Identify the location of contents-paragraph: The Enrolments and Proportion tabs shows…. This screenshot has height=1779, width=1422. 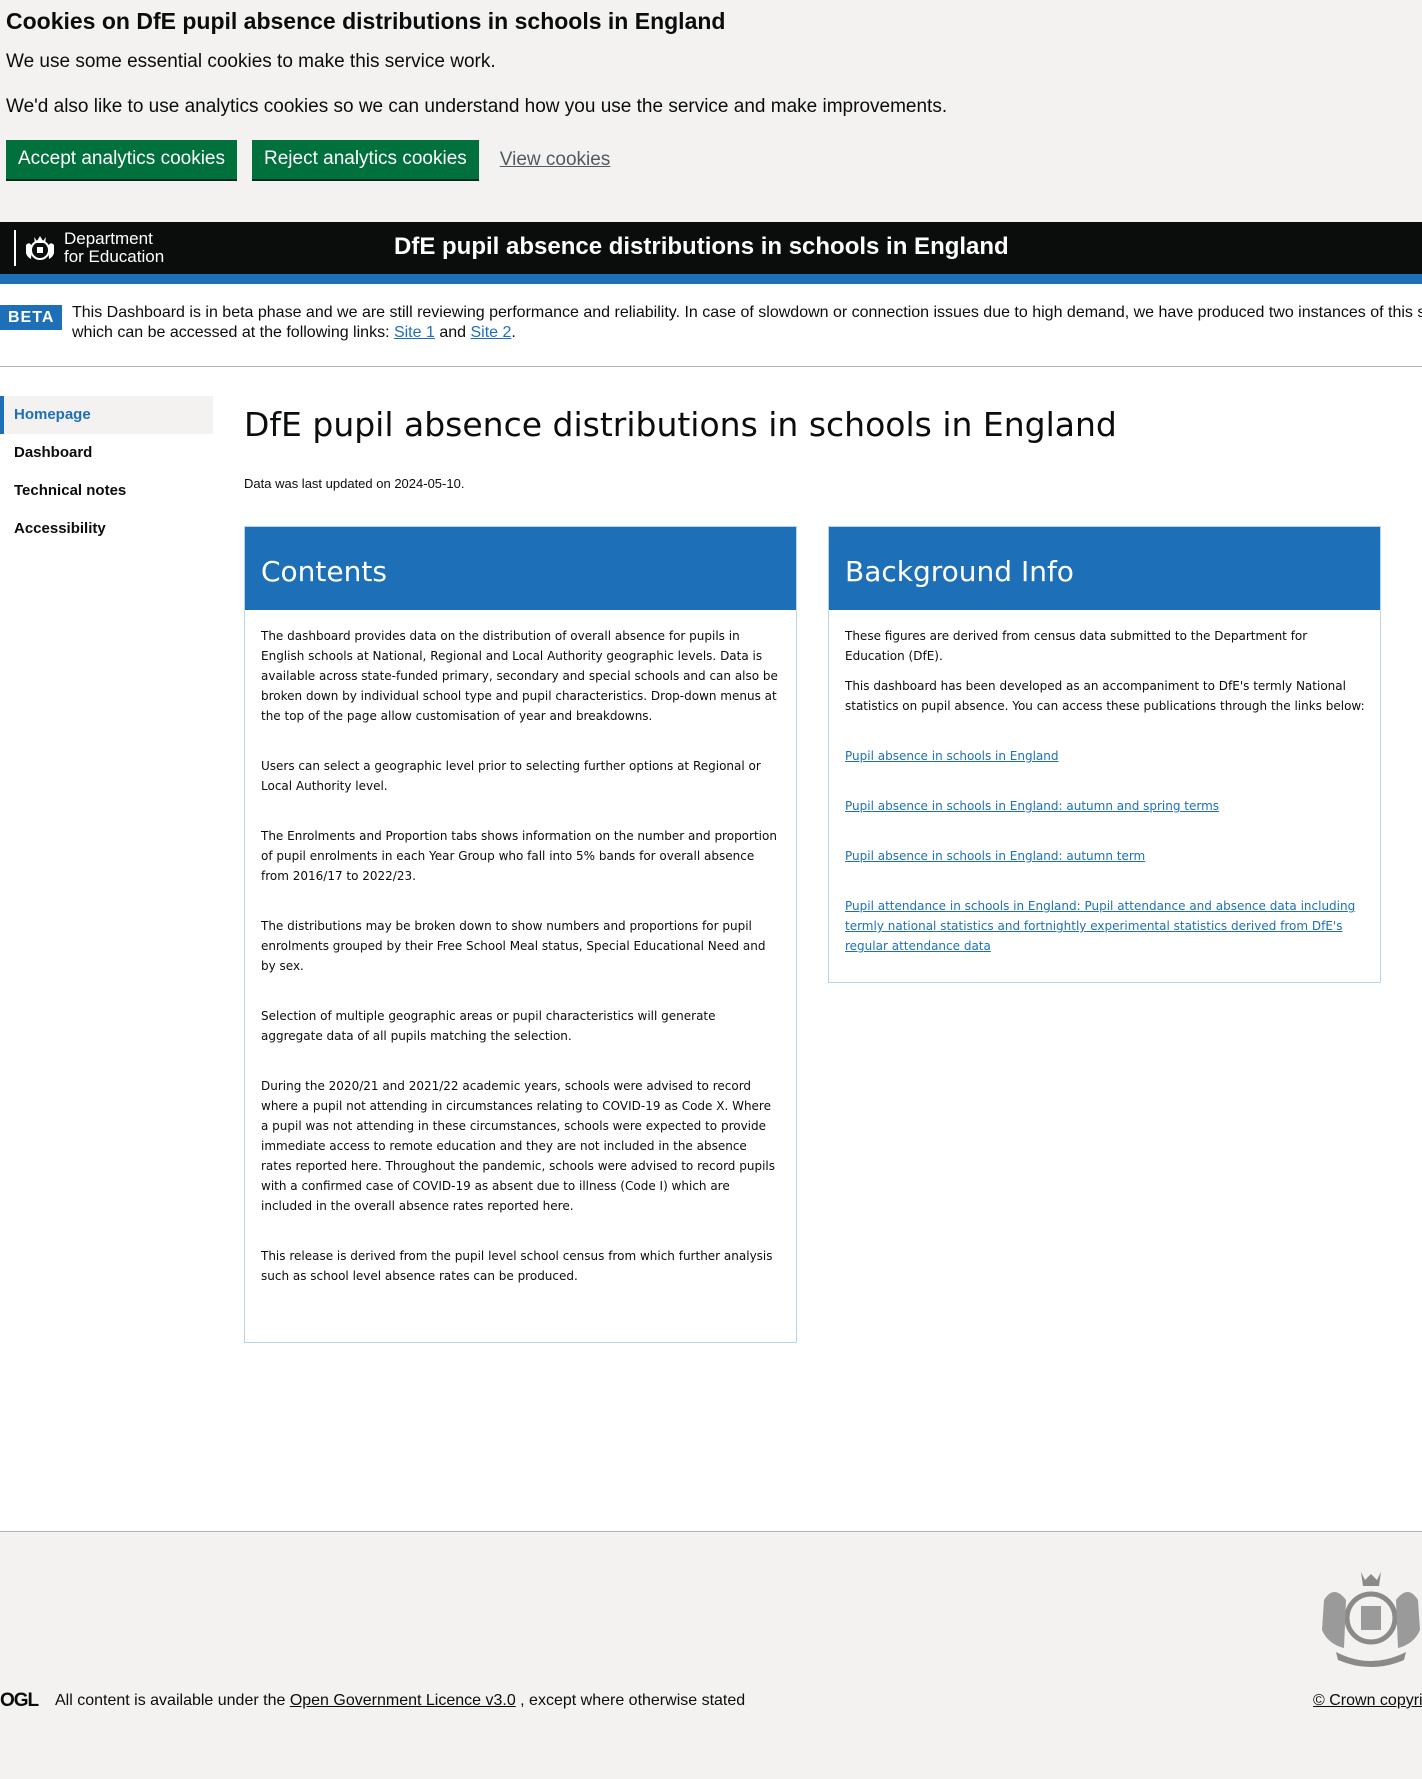
(519, 856).